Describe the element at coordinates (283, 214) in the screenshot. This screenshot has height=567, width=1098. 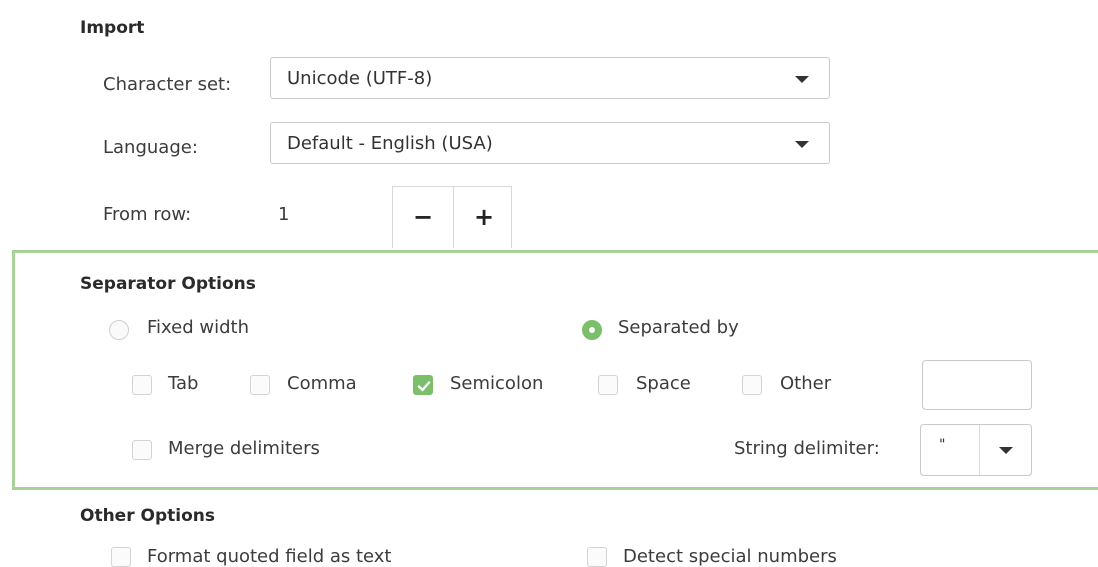
I see `from-row-value: 1` at that location.